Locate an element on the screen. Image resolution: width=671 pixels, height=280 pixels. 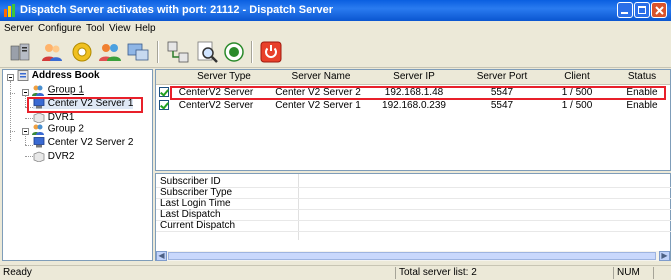
status-bar: Ready Total server list: 2 NUM is located at coordinates (335, 272).